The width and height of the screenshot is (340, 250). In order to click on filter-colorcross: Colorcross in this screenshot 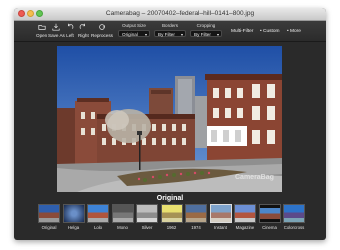, I will do `click(294, 221)`.